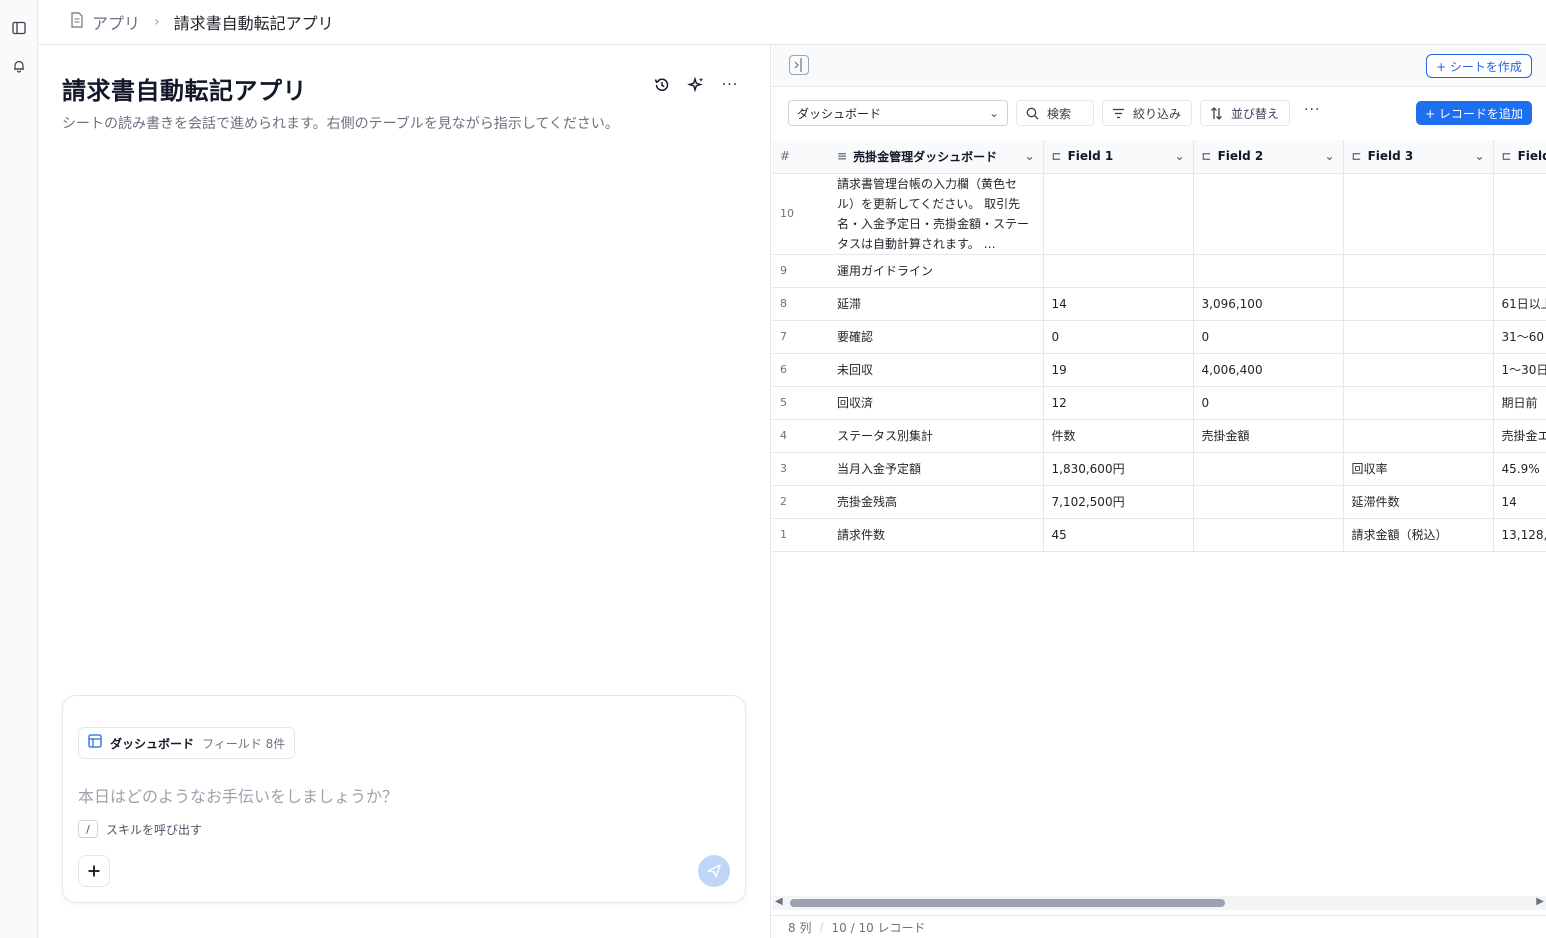 Image resolution: width=1546 pixels, height=938 pixels. I want to click on table-cell: 回収済, so click(936, 403).